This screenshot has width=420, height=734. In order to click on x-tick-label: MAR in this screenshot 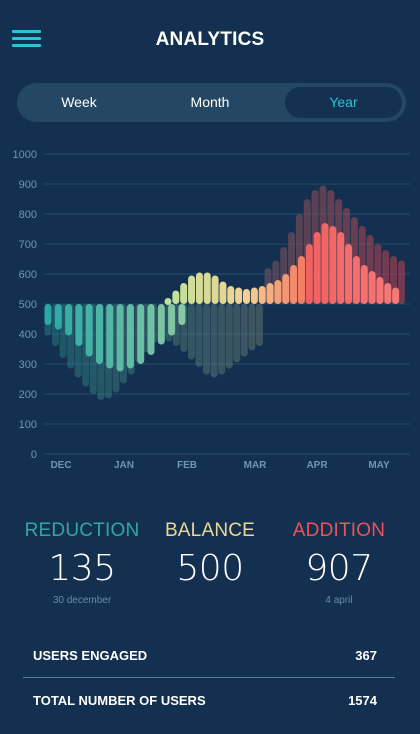, I will do `click(256, 465)`.